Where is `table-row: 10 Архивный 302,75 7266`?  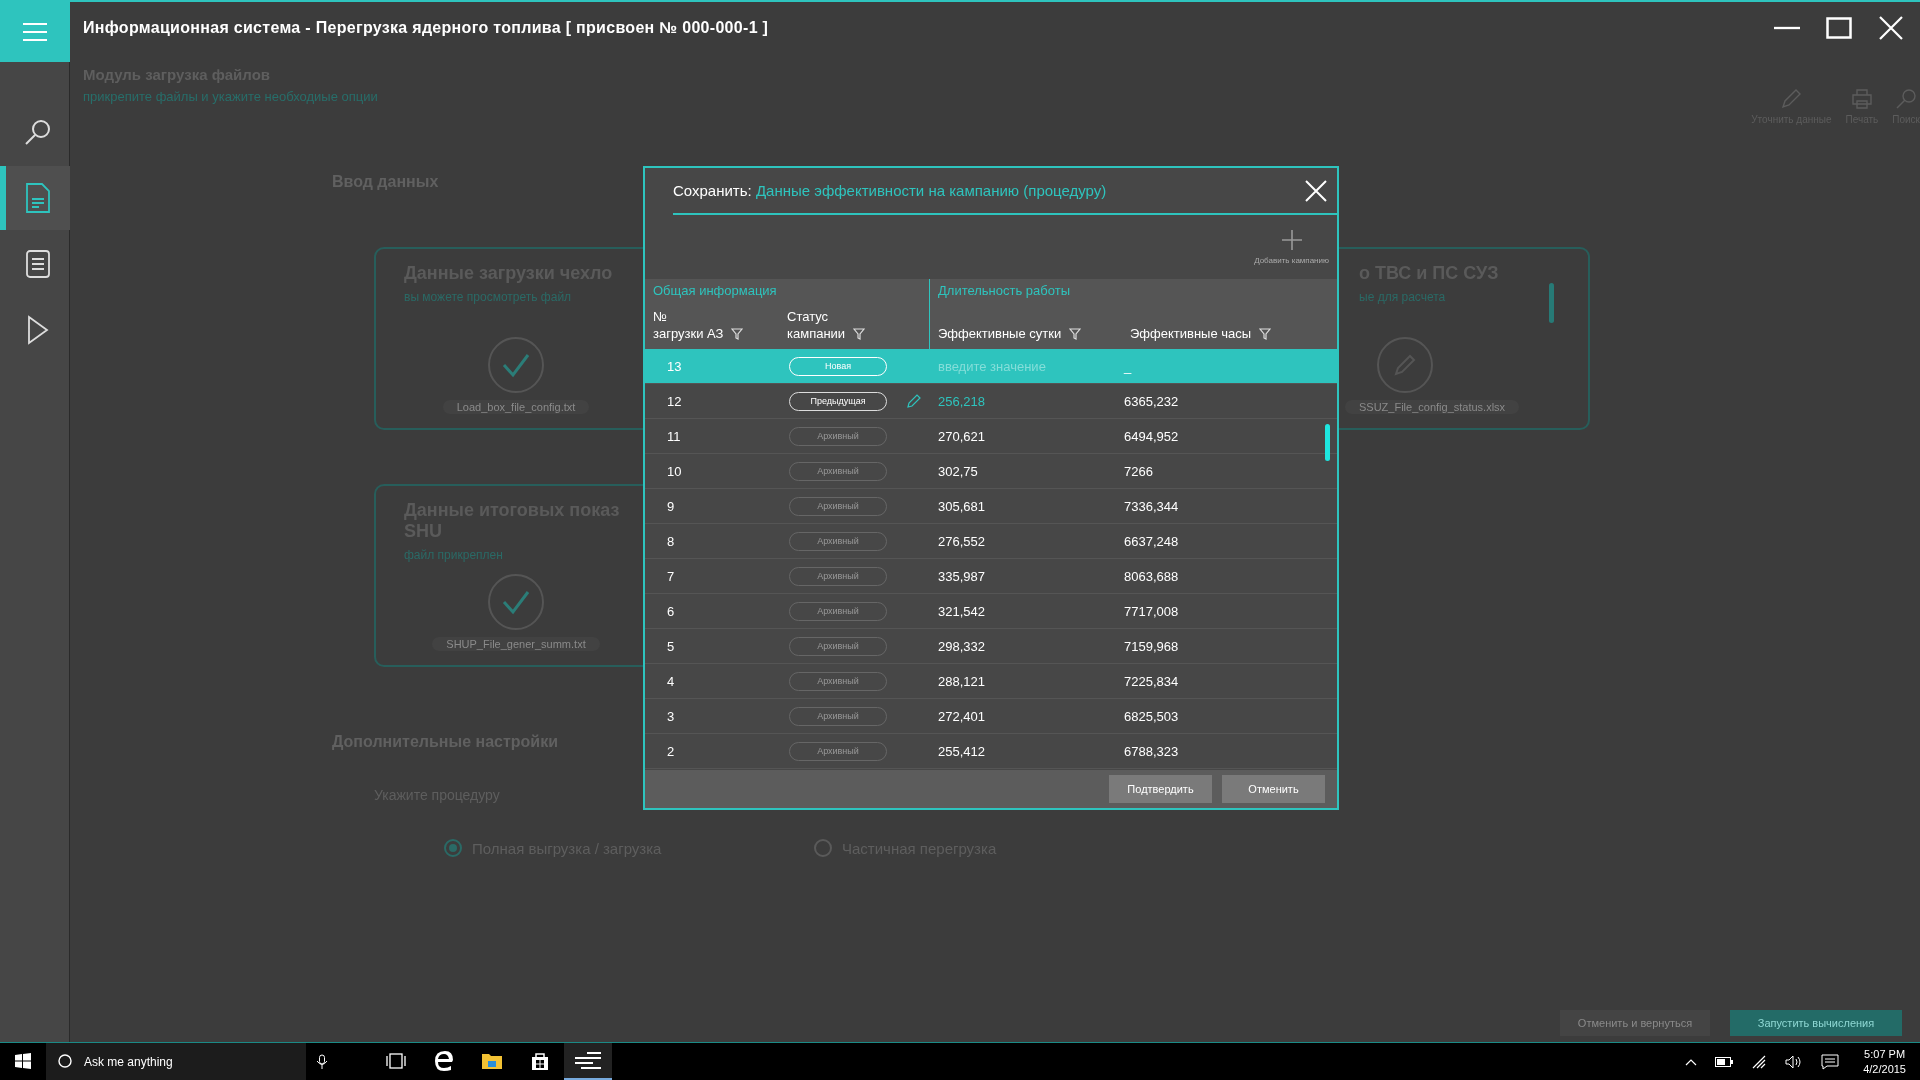 table-row: 10 Архивный 302,75 7266 is located at coordinates (991, 471).